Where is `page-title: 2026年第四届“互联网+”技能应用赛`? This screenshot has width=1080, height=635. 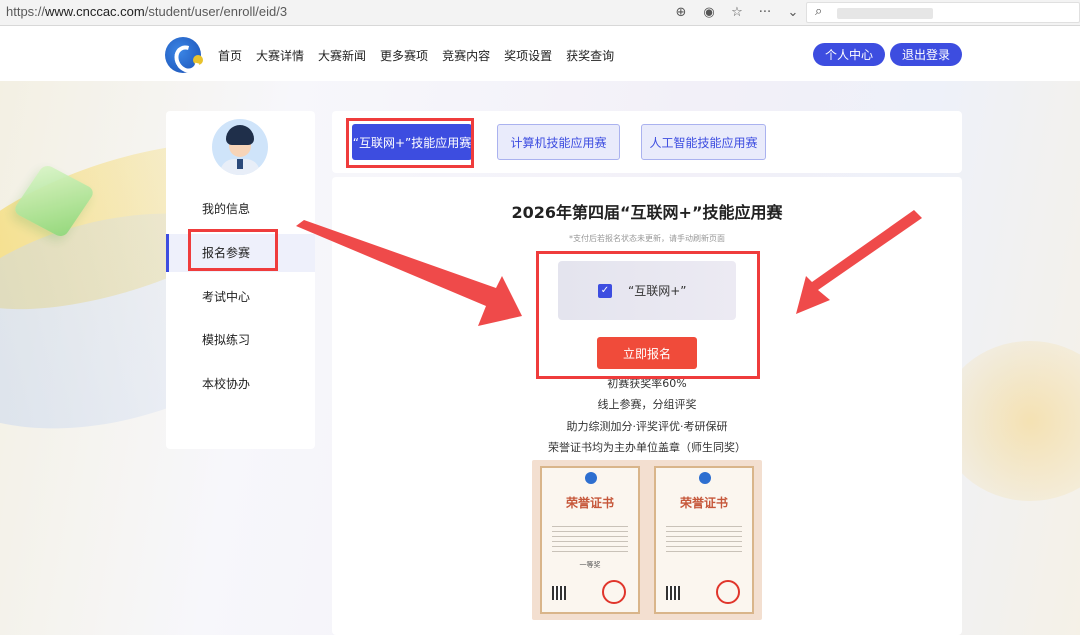
page-title: 2026年第四届“互联网+”技能应用赛 is located at coordinates (647, 212).